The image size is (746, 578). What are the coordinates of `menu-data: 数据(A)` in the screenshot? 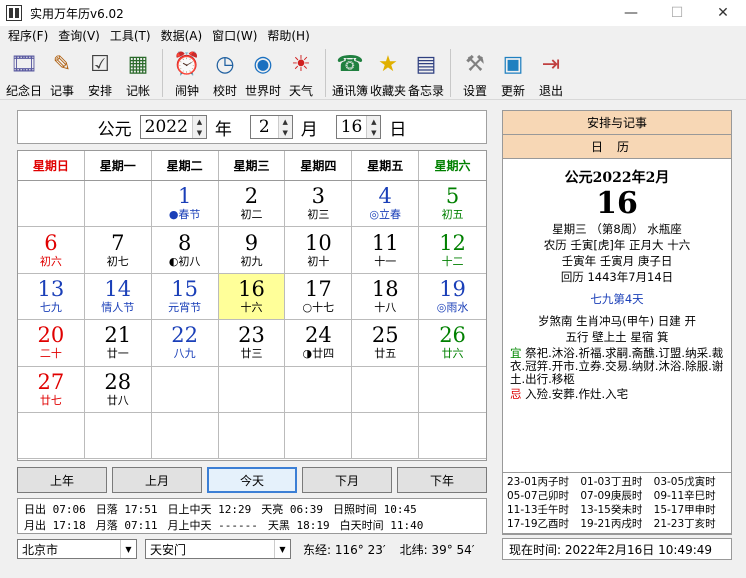 It's located at (182, 35).